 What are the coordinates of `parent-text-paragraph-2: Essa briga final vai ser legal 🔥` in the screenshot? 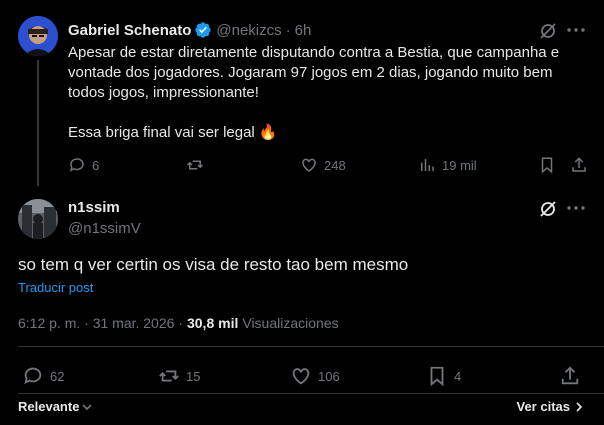 It's located at (173, 132).